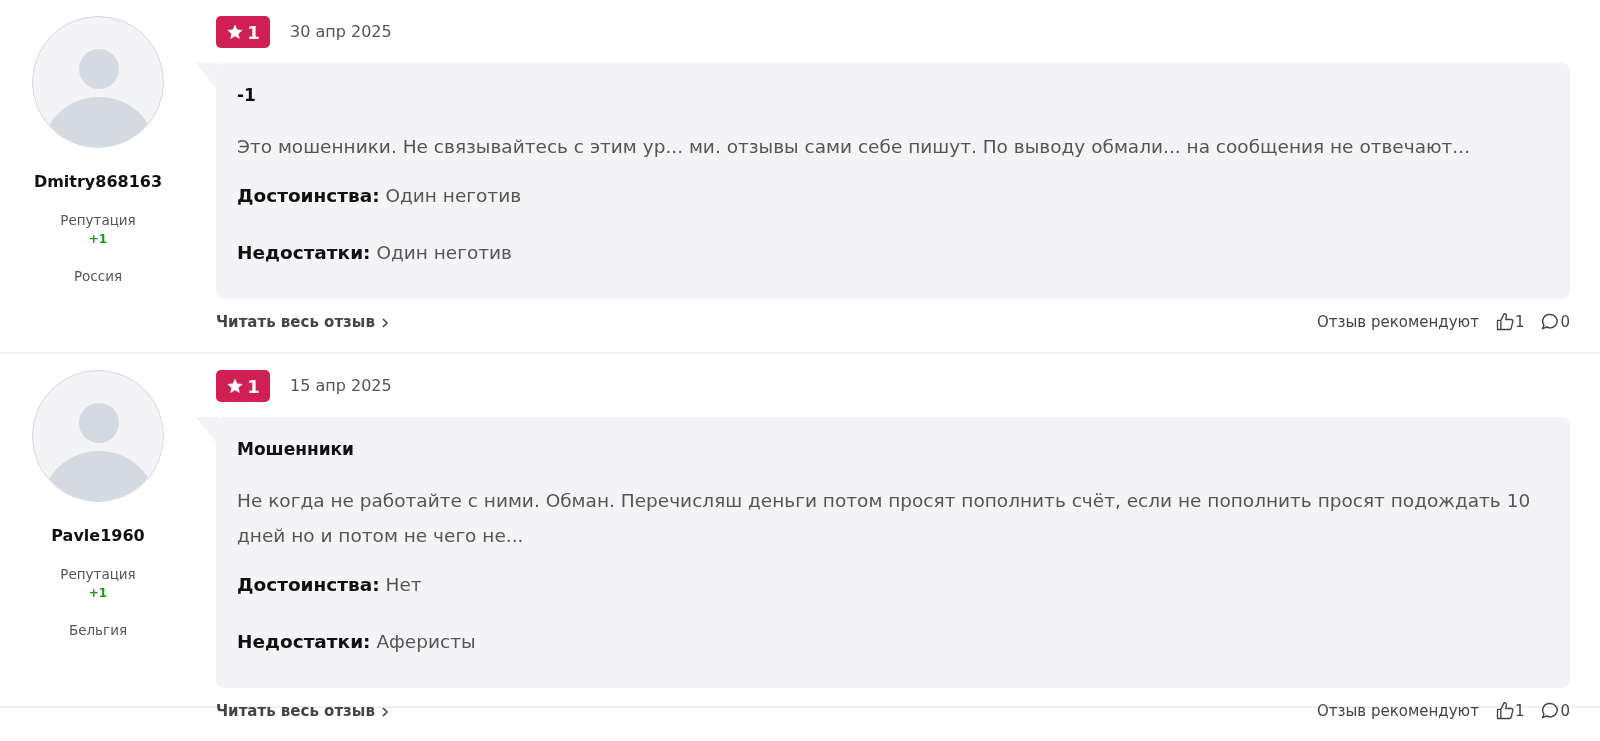 This screenshot has width=1600, height=741. Describe the element at coordinates (341, 32) in the screenshot. I see `review-date: 30 апр 2025` at that location.